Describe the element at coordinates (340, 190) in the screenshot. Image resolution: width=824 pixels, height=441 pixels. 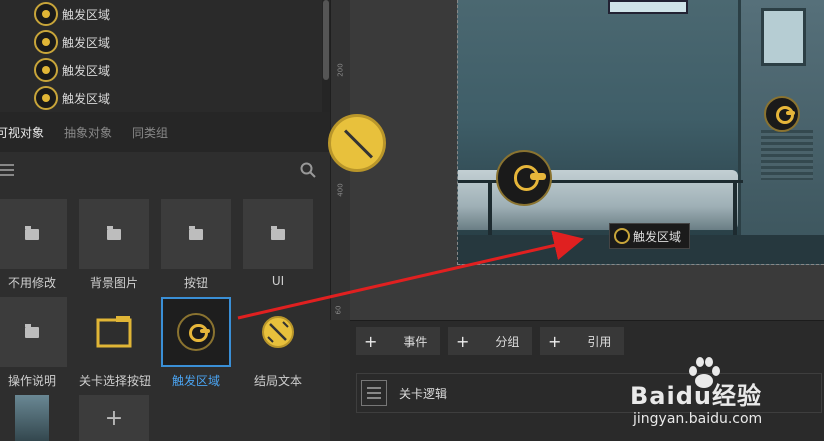
I see `ruler-mark: 400` at that location.